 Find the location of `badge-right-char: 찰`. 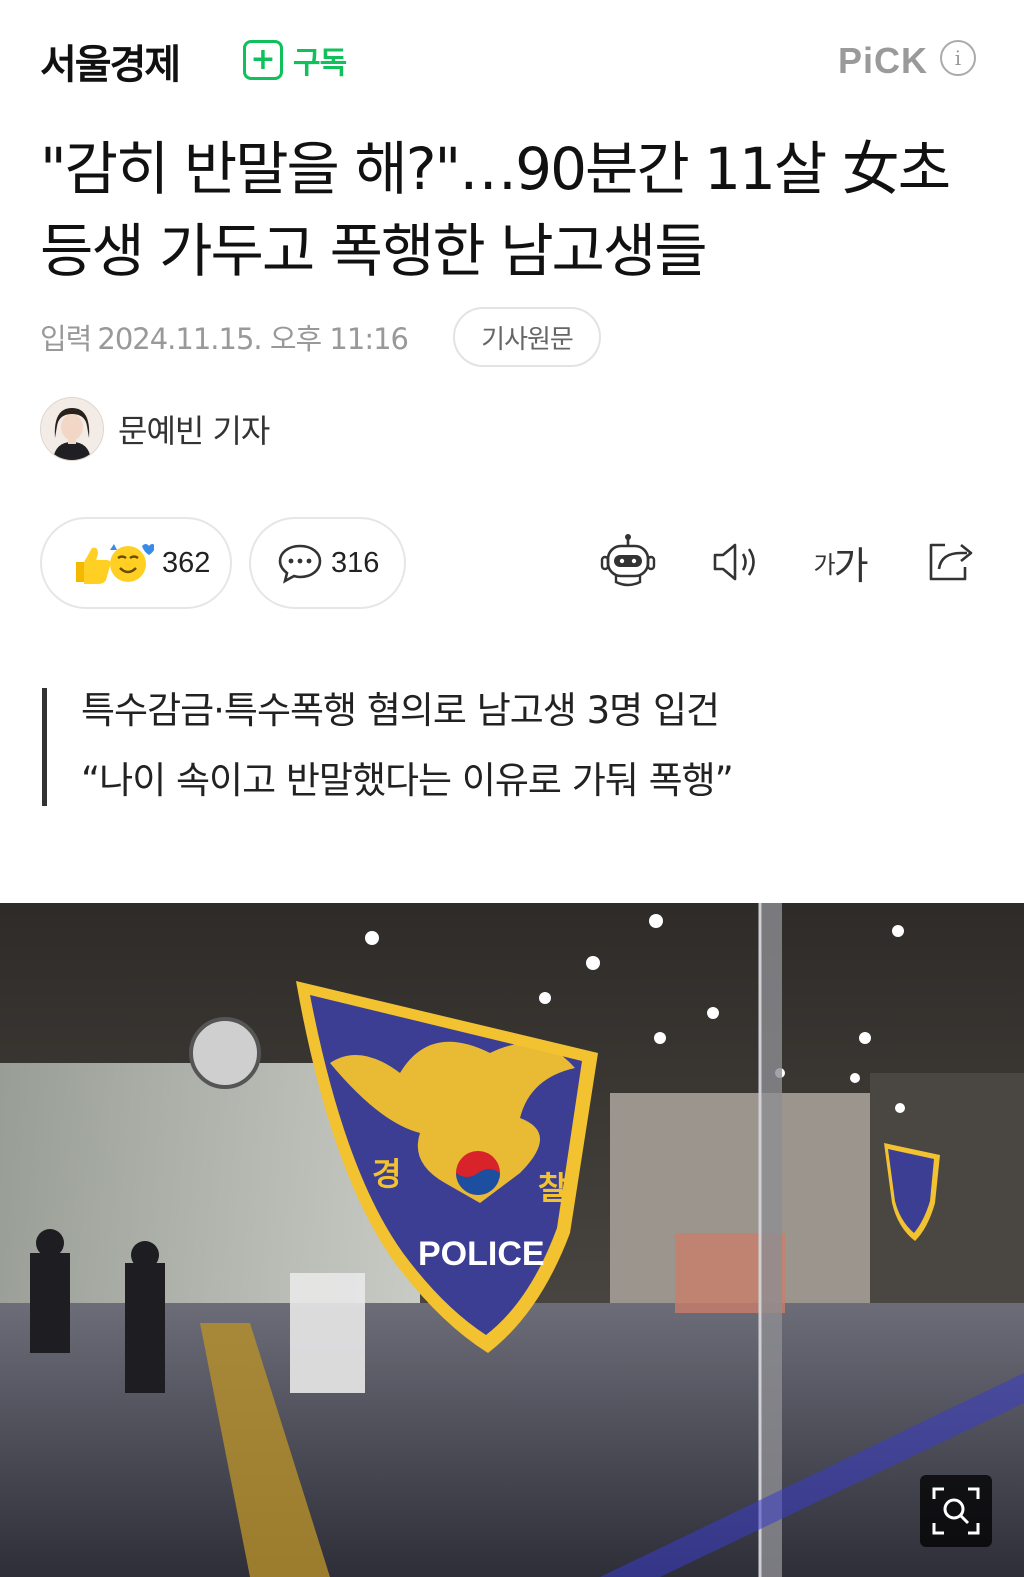

badge-right-char: 찰 is located at coordinates (552, 1188).